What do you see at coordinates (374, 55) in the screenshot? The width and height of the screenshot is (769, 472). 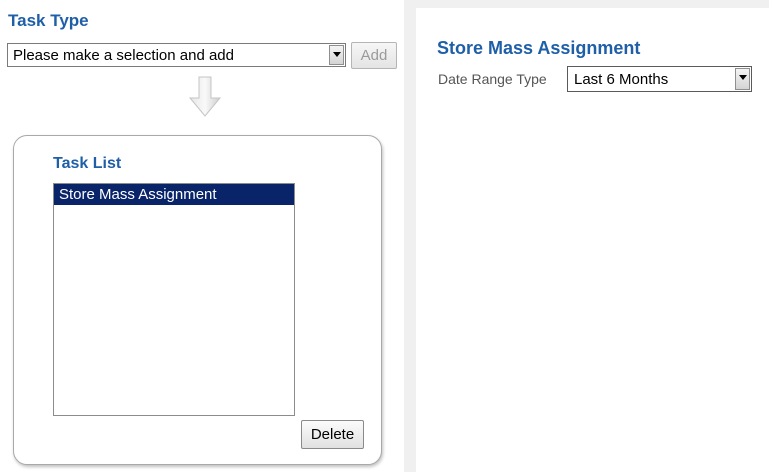 I see `add-button: Add` at bounding box center [374, 55].